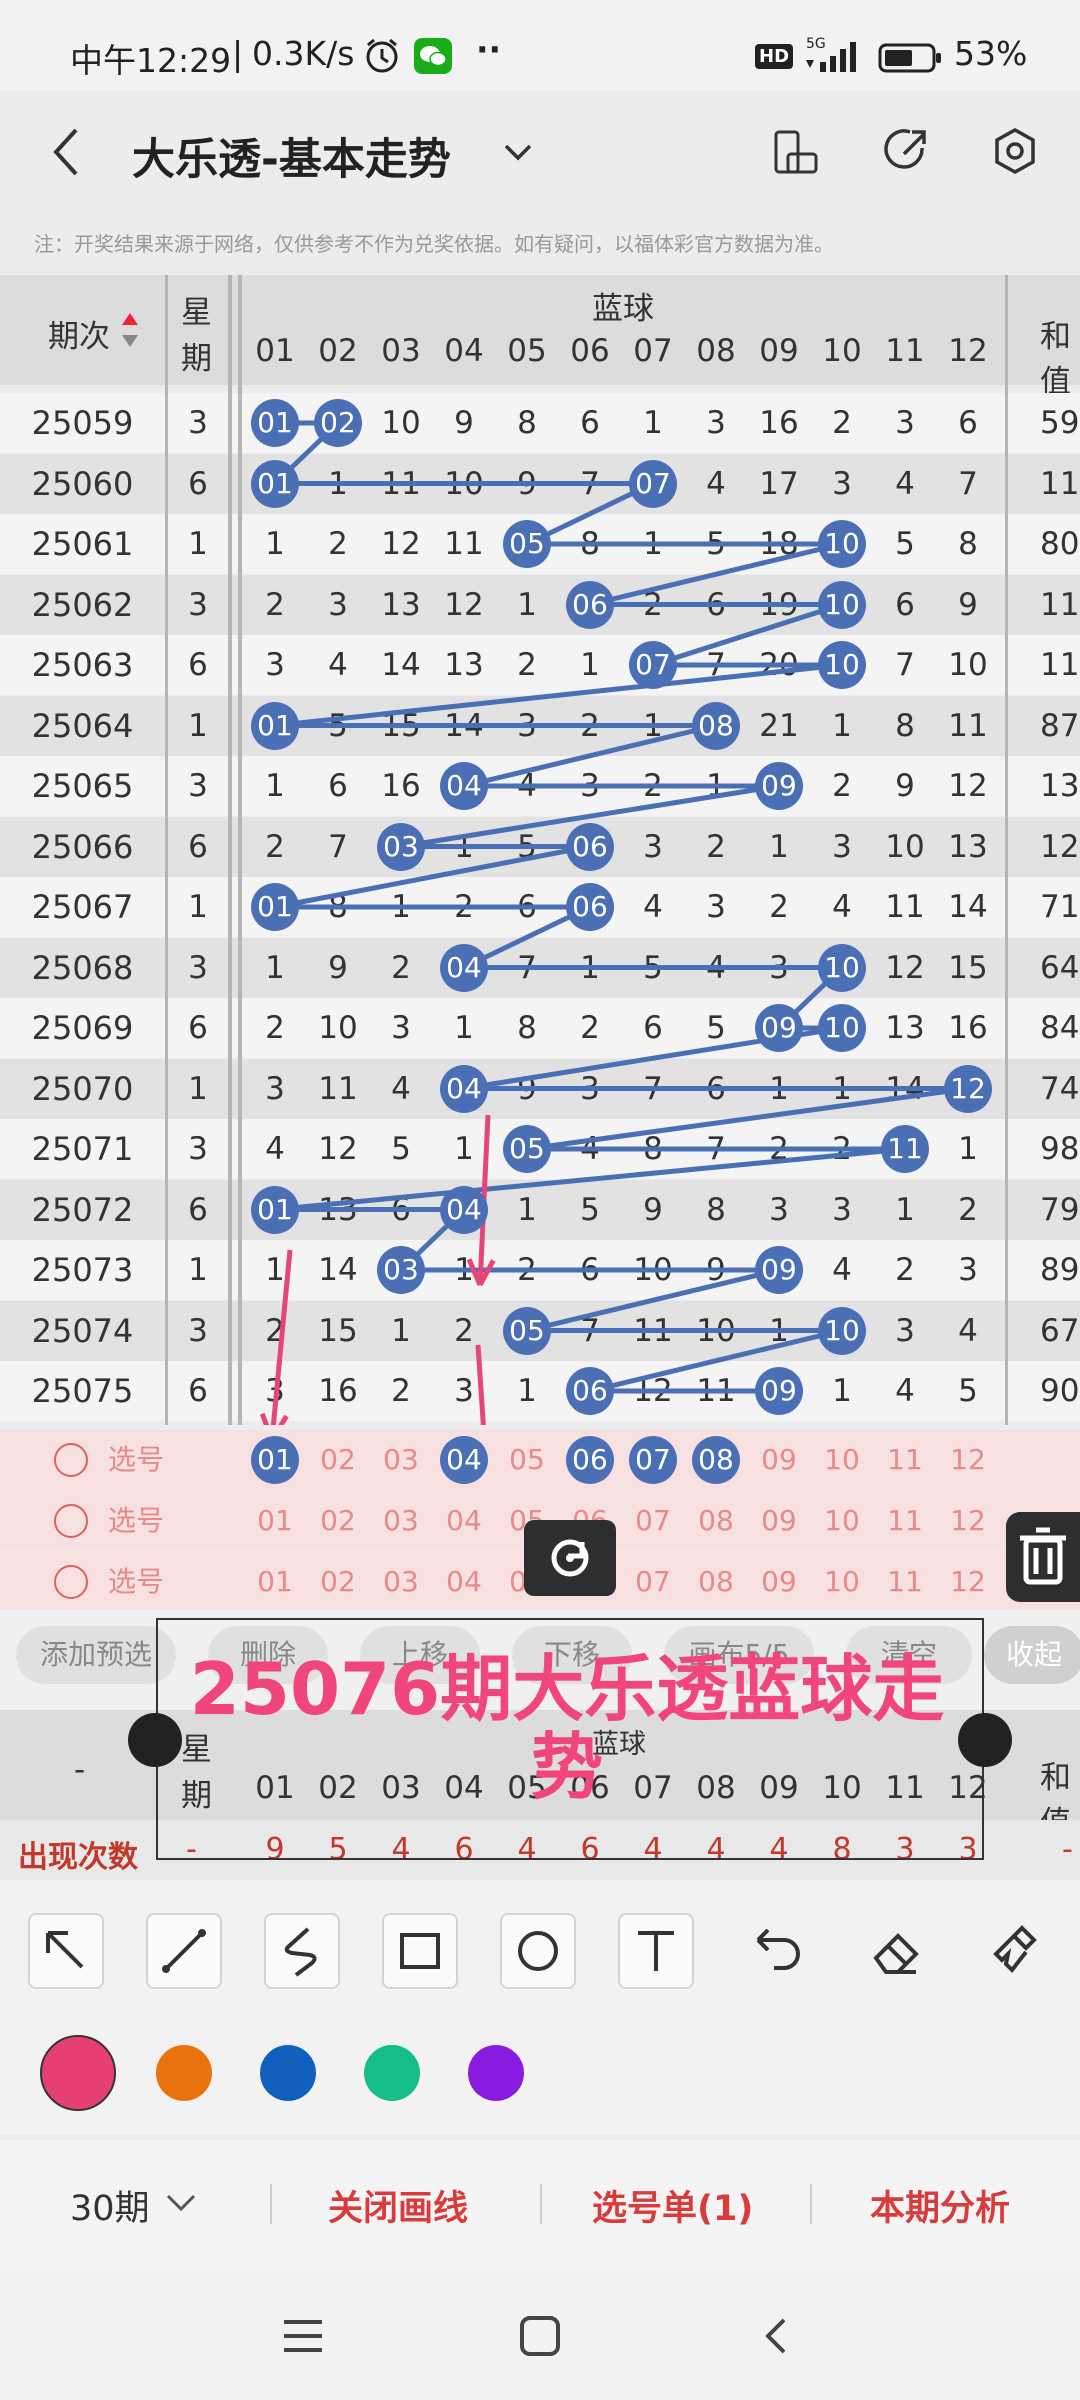  What do you see at coordinates (570, 1739) in the screenshot?
I see `text-annotation-box: 25076期大乐透蓝球走势` at bounding box center [570, 1739].